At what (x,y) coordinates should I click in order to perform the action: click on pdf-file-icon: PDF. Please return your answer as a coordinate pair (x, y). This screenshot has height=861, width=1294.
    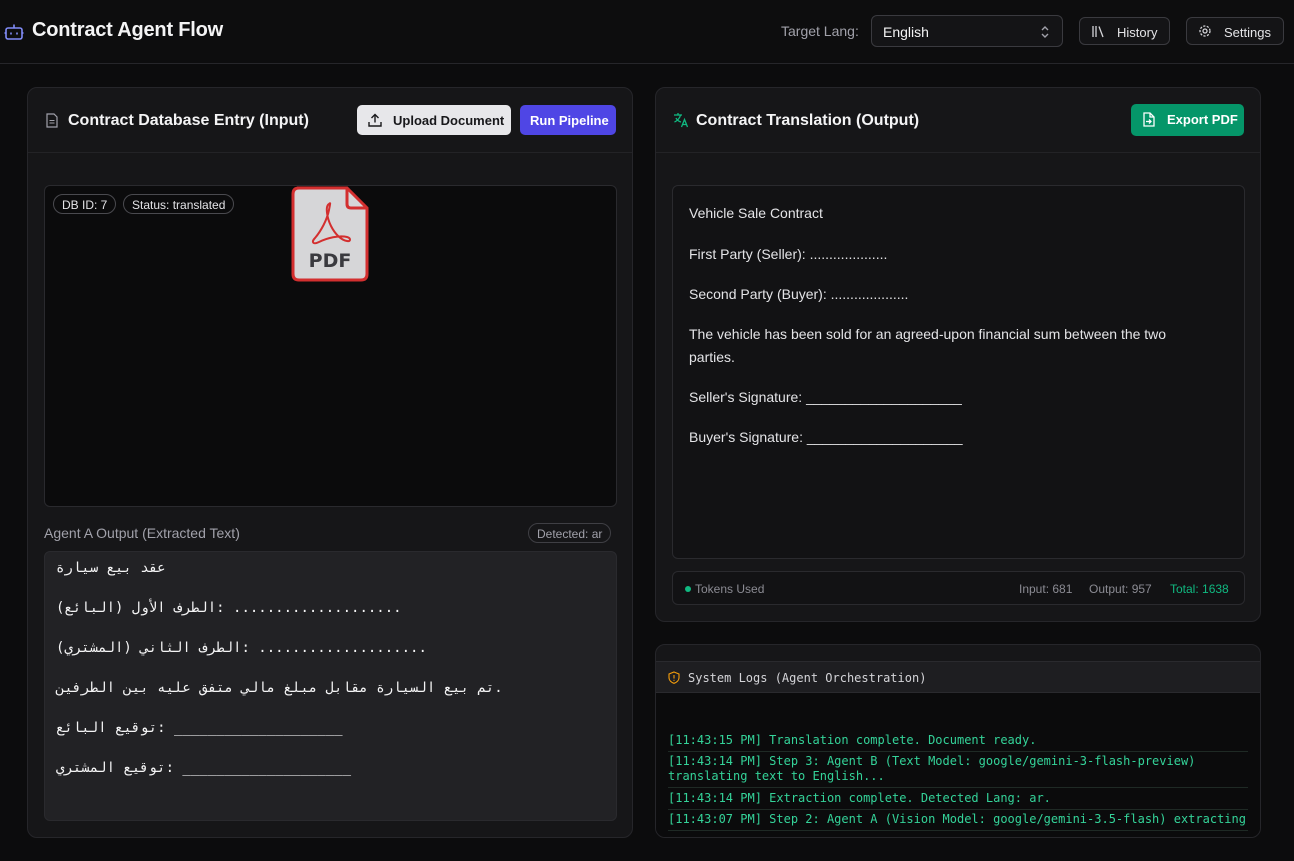
    Looking at the image, I should click on (330, 234).